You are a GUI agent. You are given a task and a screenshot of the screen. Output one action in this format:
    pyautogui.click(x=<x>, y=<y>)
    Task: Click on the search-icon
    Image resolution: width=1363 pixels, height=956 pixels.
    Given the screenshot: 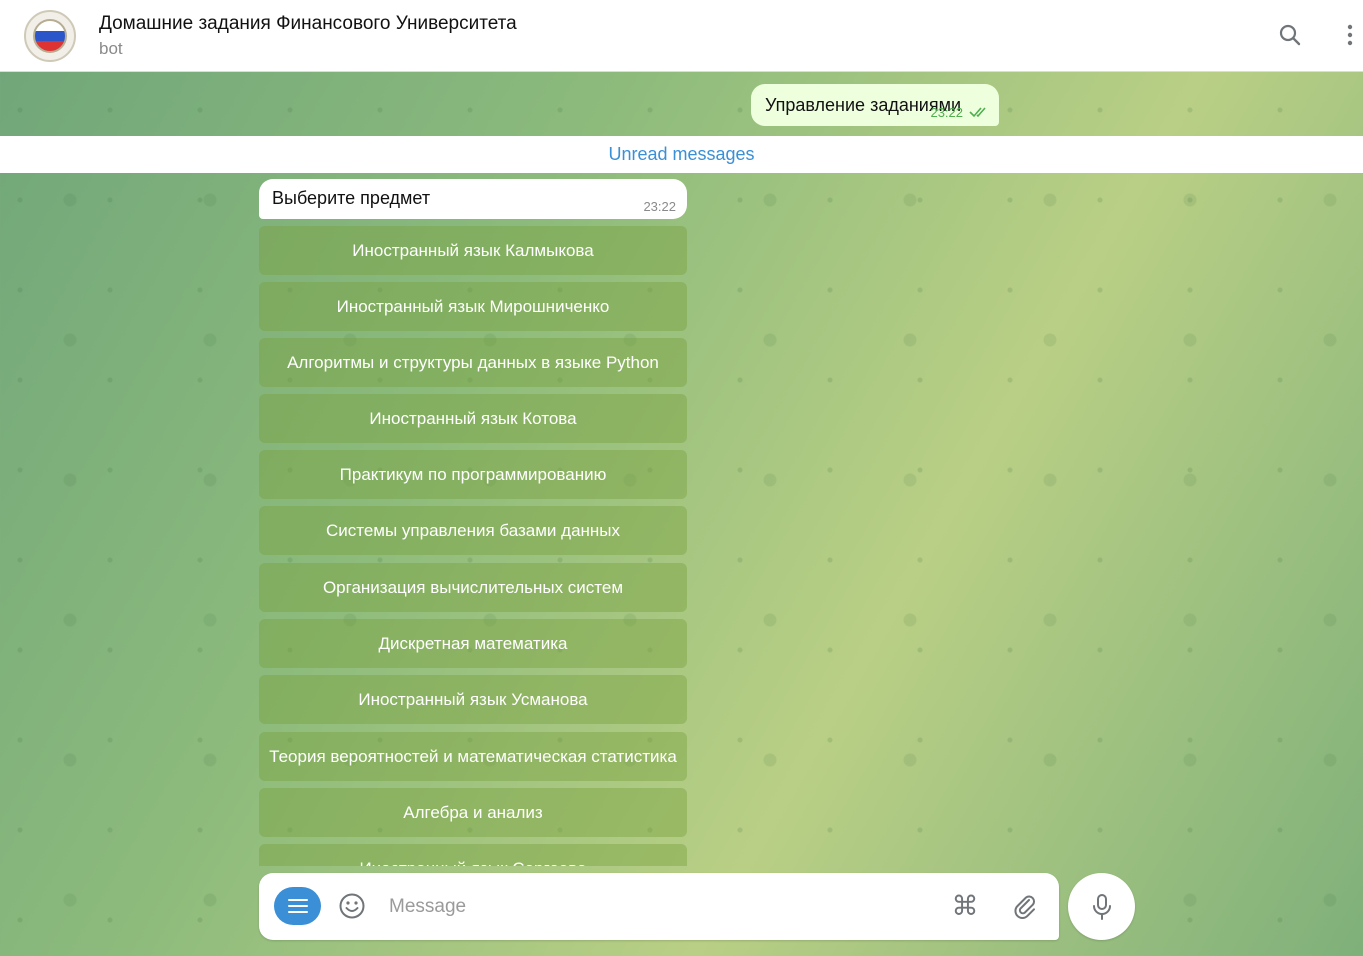 What is the action you would take?
    pyautogui.click(x=1290, y=35)
    